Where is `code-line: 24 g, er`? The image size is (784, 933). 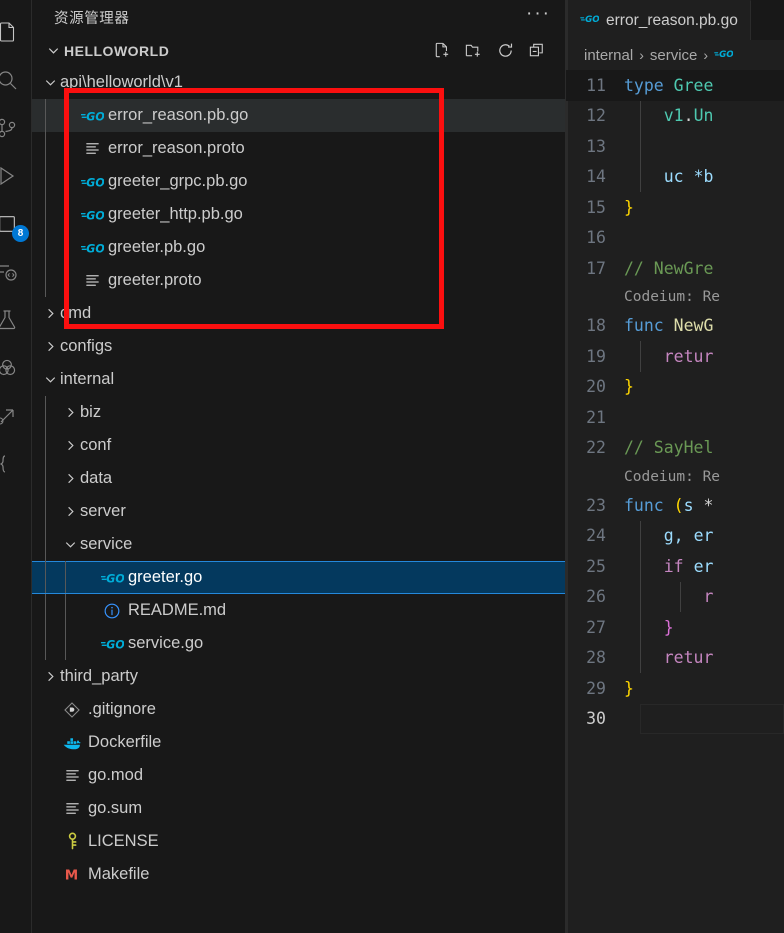
code-line: 24 g, er is located at coordinates (675, 535).